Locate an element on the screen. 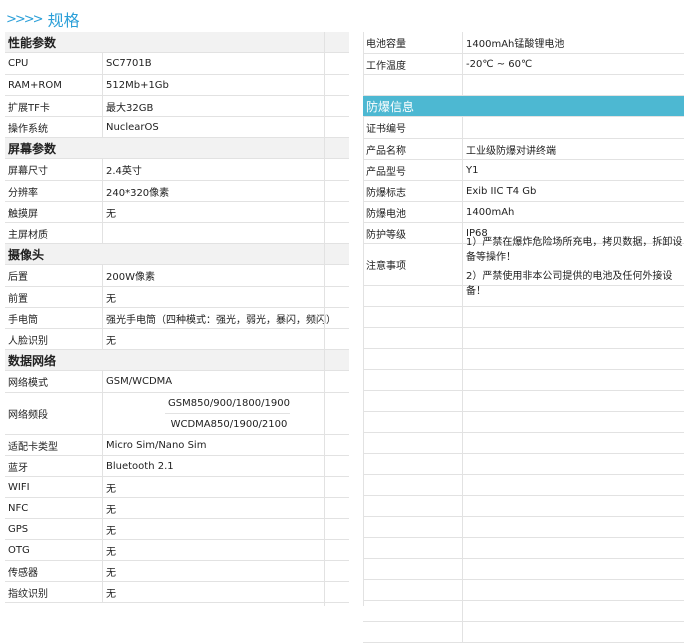 This screenshot has height=643, width=691. row-value: SC7701B is located at coordinates (129, 63).